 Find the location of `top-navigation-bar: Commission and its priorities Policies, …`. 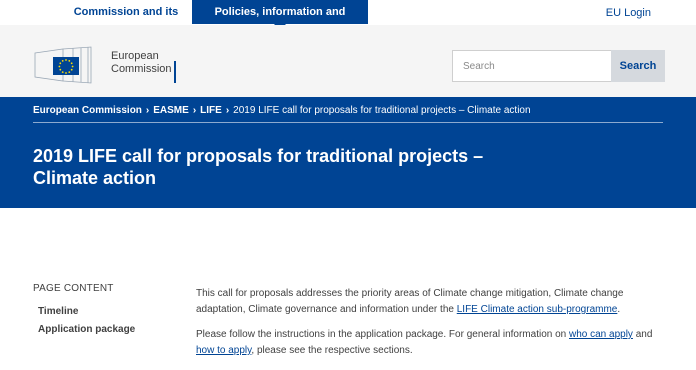

top-navigation-bar: Commission and its priorities Policies, … is located at coordinates (348, 21).